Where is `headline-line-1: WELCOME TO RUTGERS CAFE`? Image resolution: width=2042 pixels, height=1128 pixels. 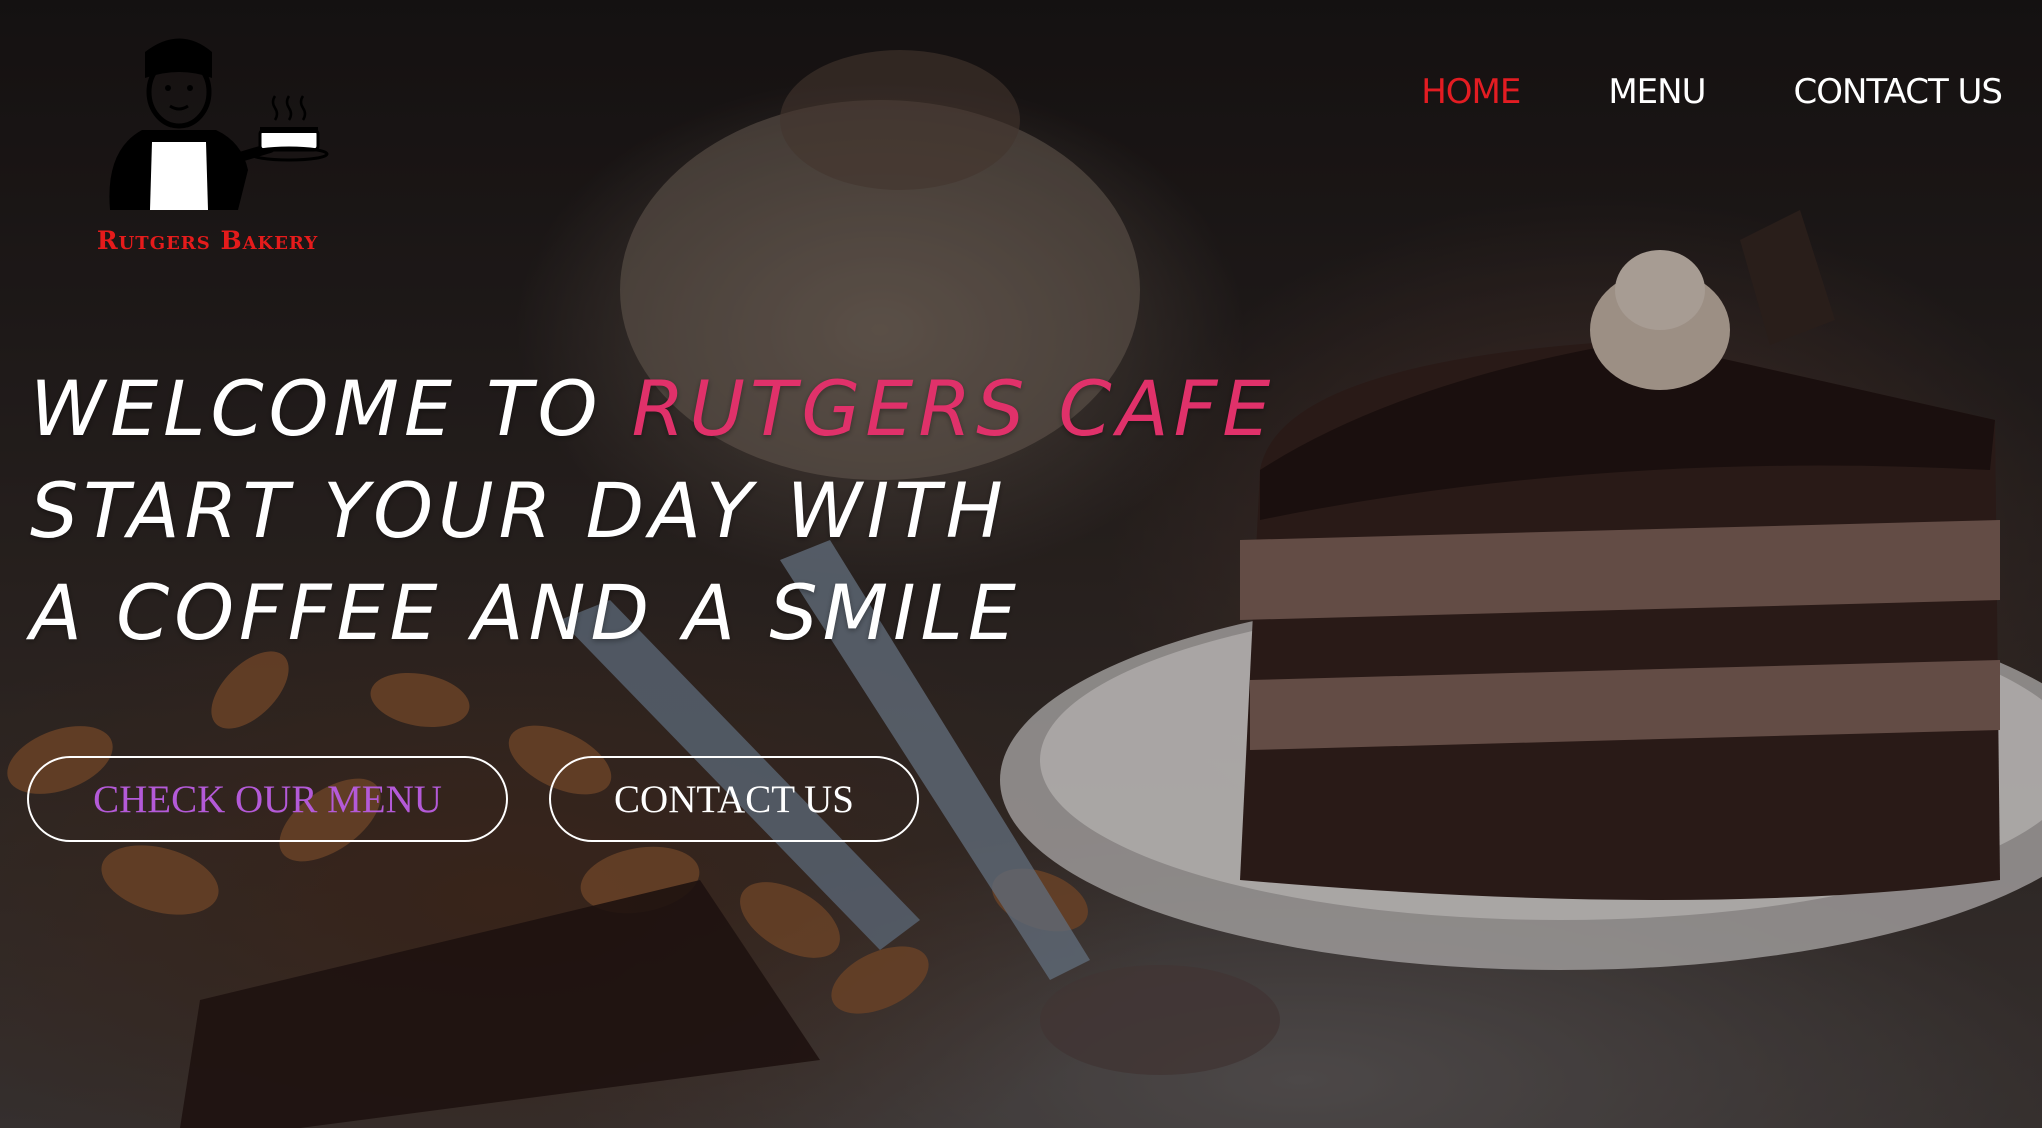 headline-line-1: WELCOME TO RUTGERS CAFE is located at coordinates (652, 409).